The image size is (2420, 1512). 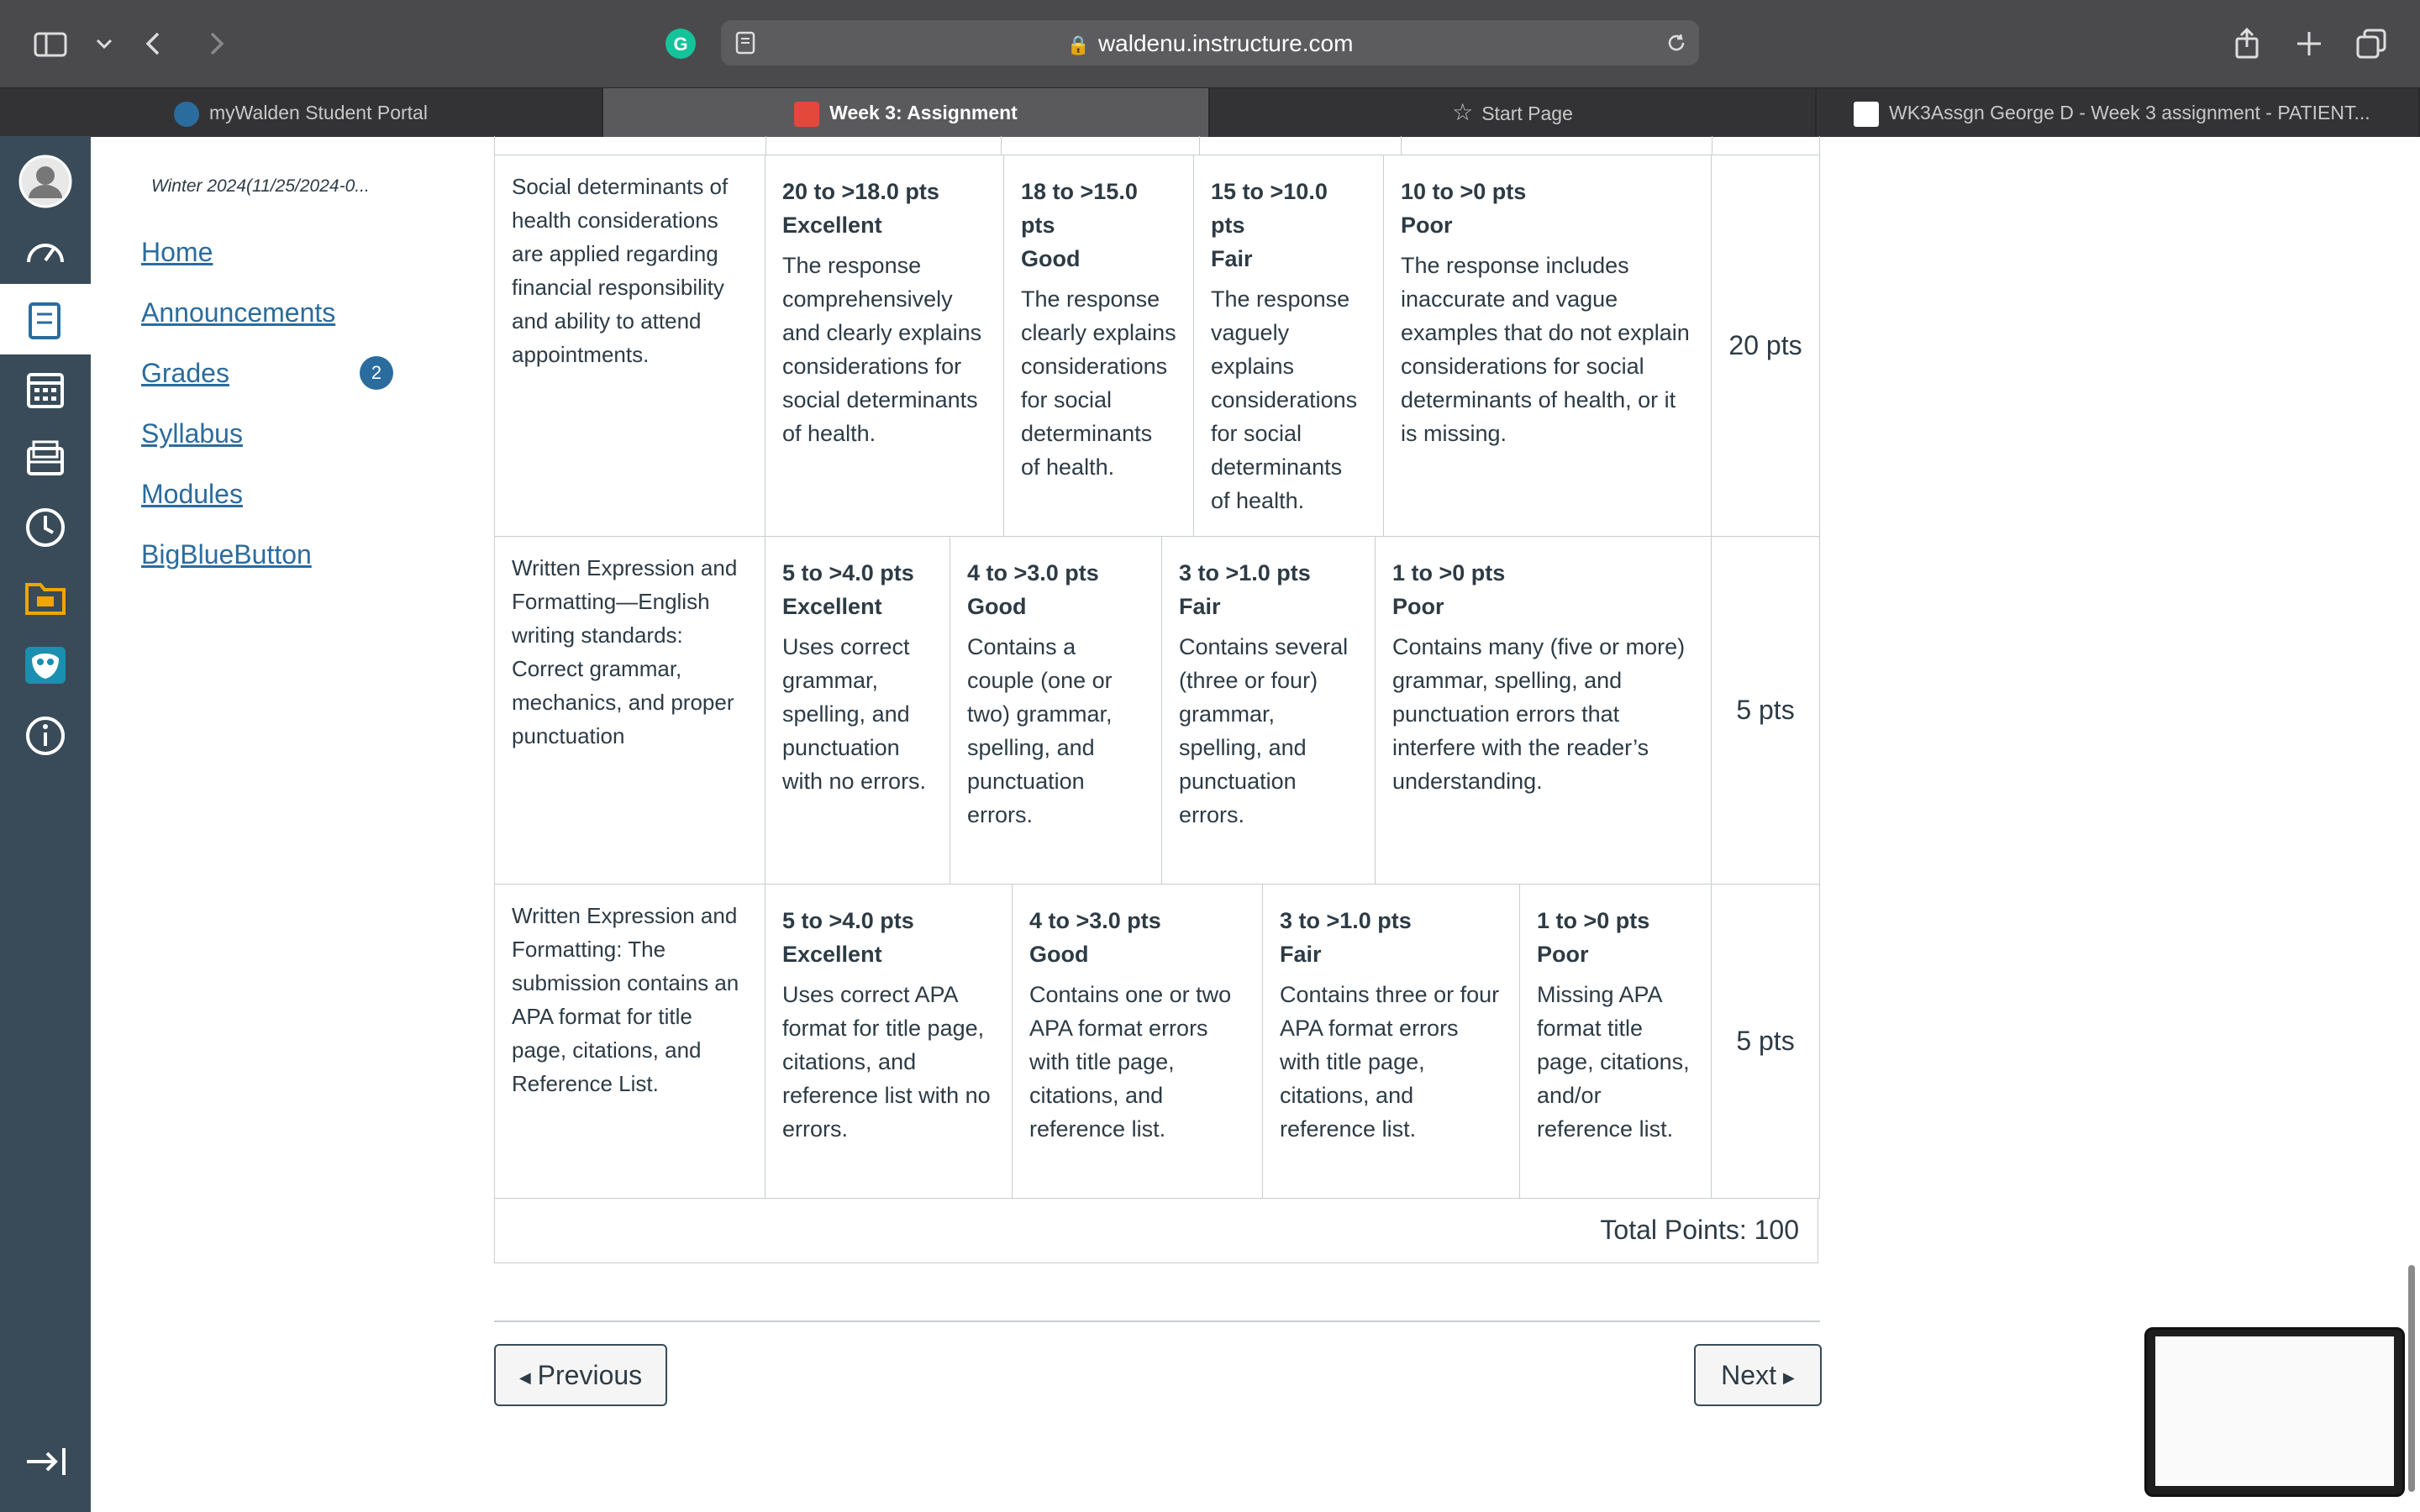 I want to click on new-tab-icon, so click(x=2309, y=43).